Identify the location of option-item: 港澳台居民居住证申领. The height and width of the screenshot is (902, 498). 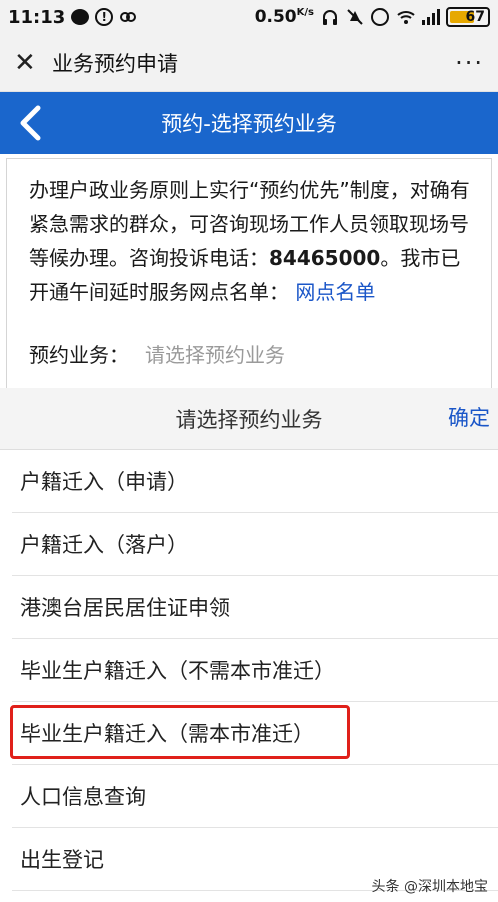
(255, 607).